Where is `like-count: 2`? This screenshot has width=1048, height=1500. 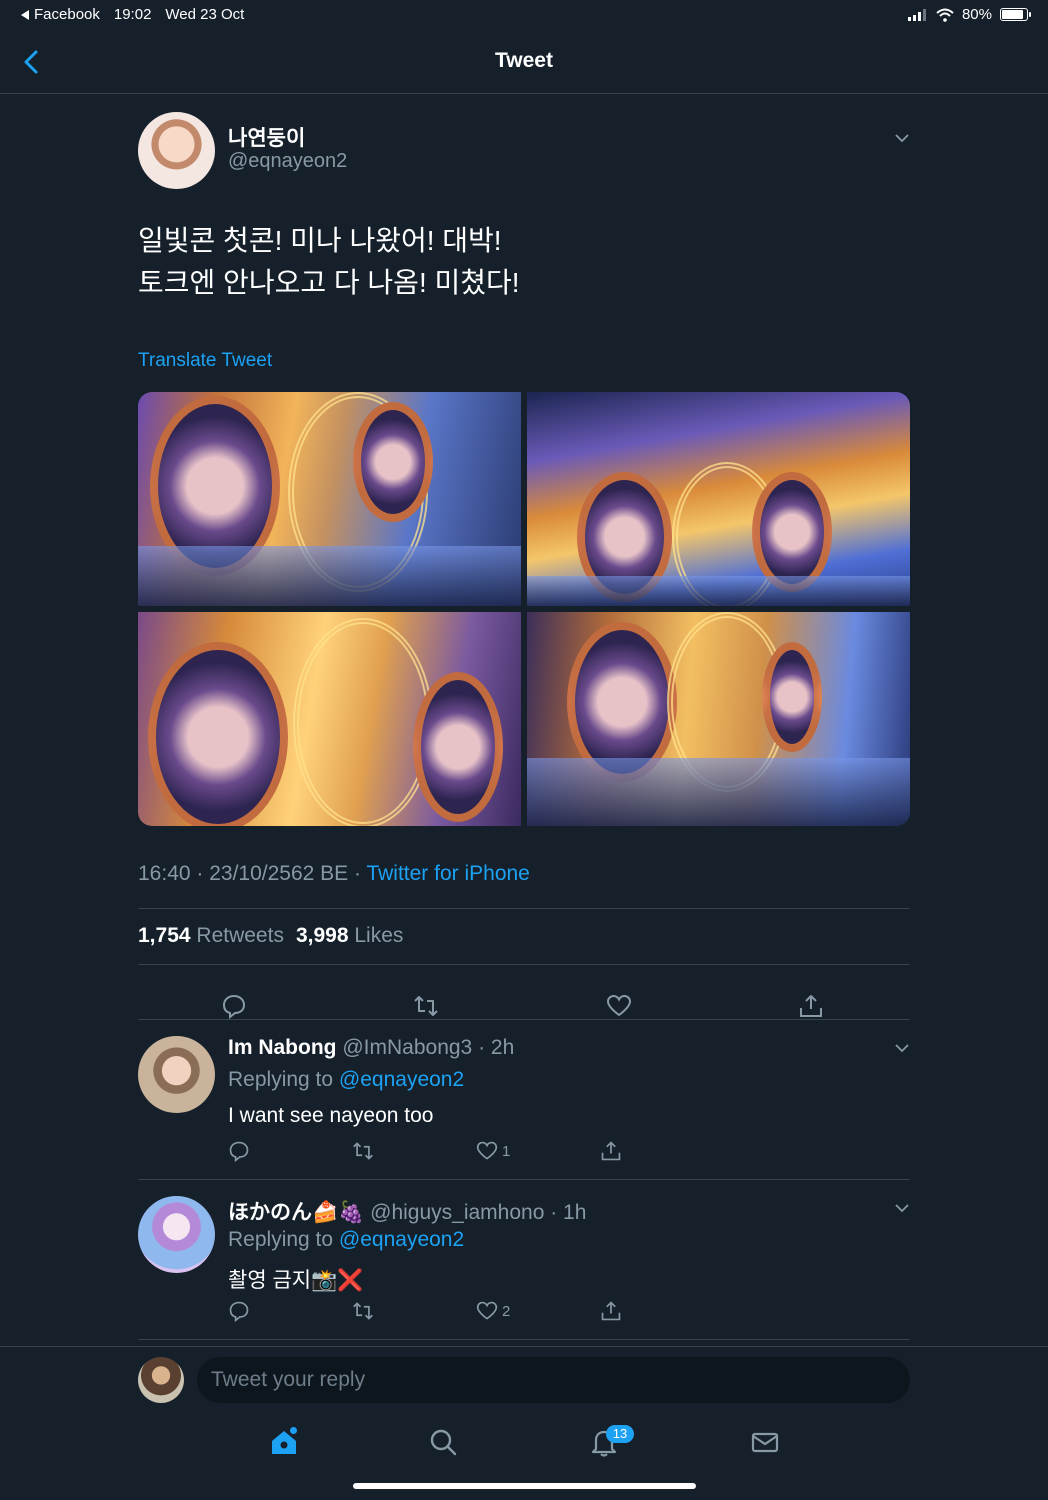
like-count: 2 is located at coordinates (506, 1311).